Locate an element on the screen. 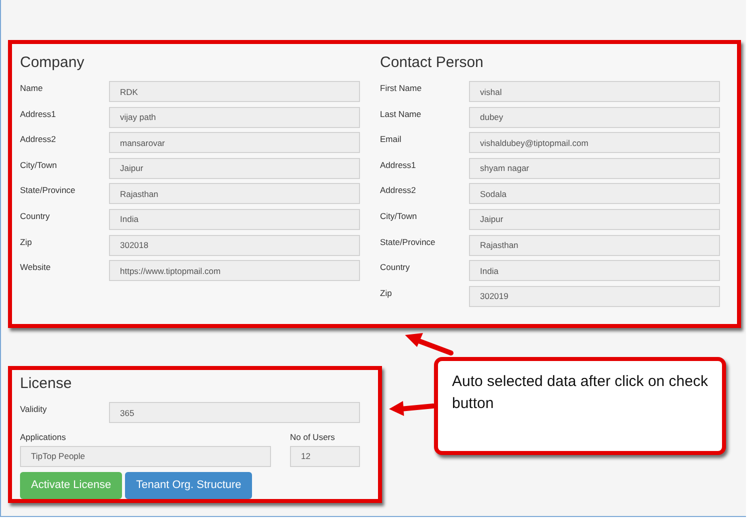 The height and width of the screenshot is (518, 747). section-title: License is located at coordinates (46, 384).